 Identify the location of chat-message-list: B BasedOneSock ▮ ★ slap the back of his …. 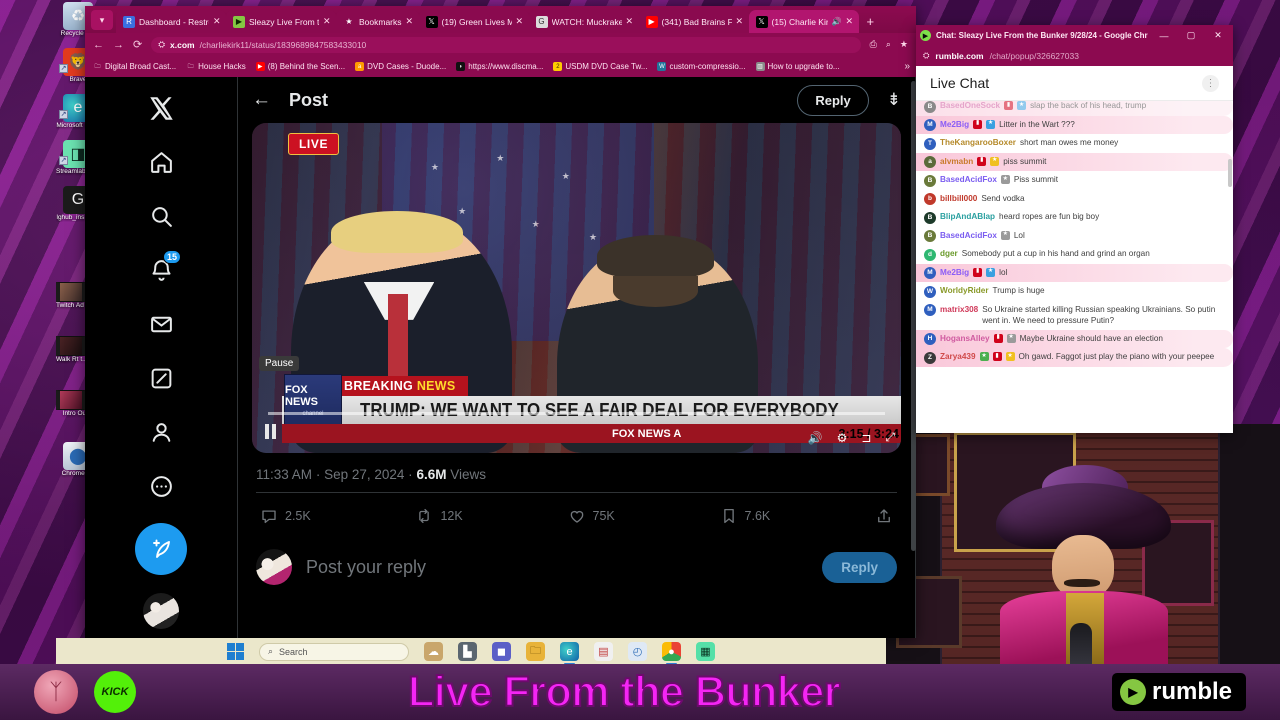
(1074, 267).